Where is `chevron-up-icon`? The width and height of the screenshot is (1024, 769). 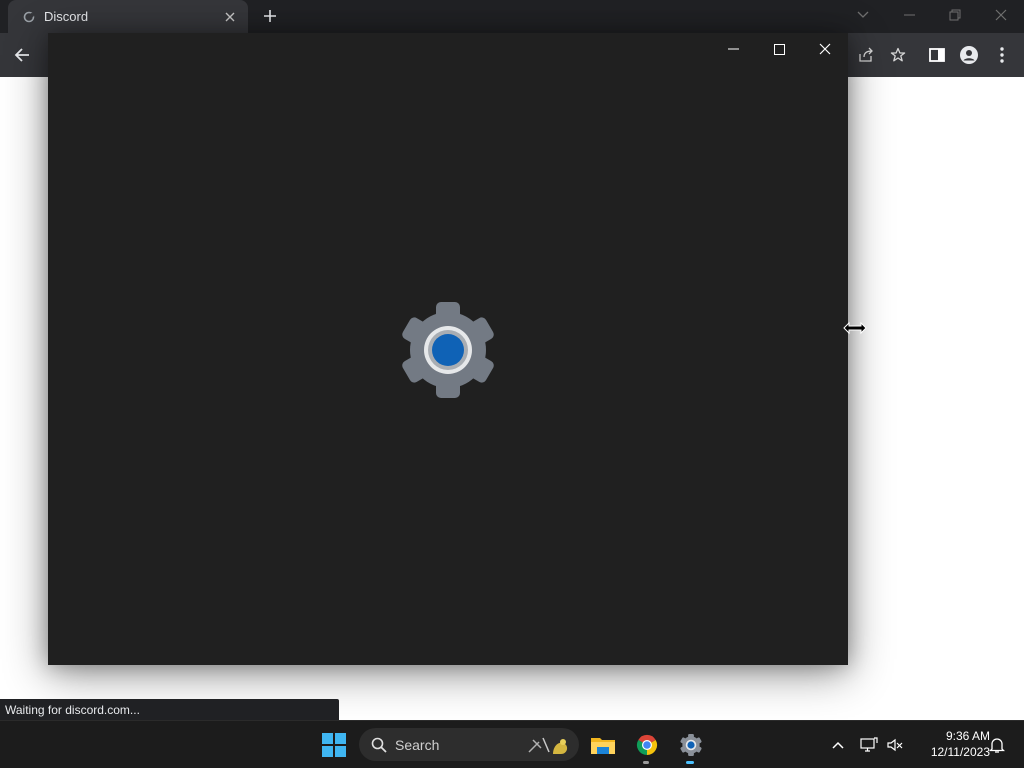 chevron-up-icon is located at coordinates (838, 745).